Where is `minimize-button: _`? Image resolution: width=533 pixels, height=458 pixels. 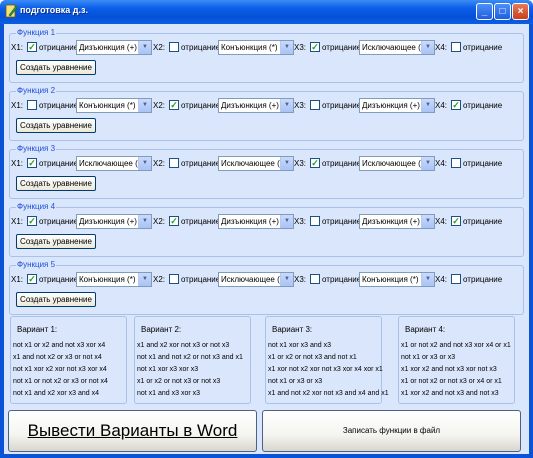
minimize-button: _ is located at coordinates (484, 11).